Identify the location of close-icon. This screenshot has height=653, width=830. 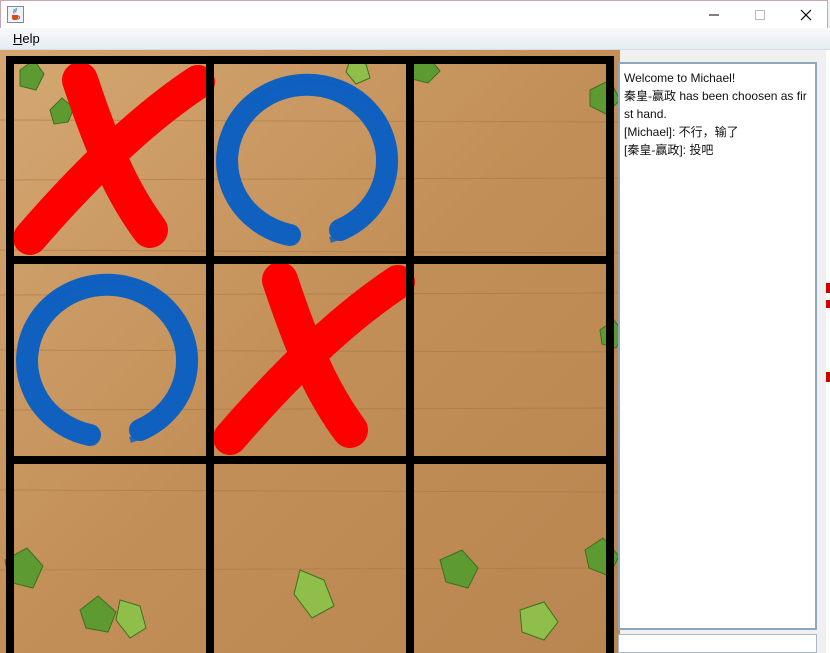
(806, 15).